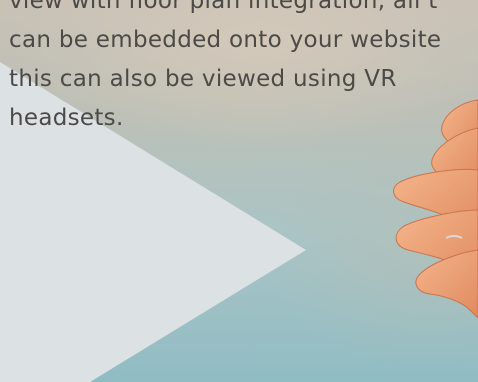  I want to click on description-line: this can also be viewed using VR, so click(203, 79).